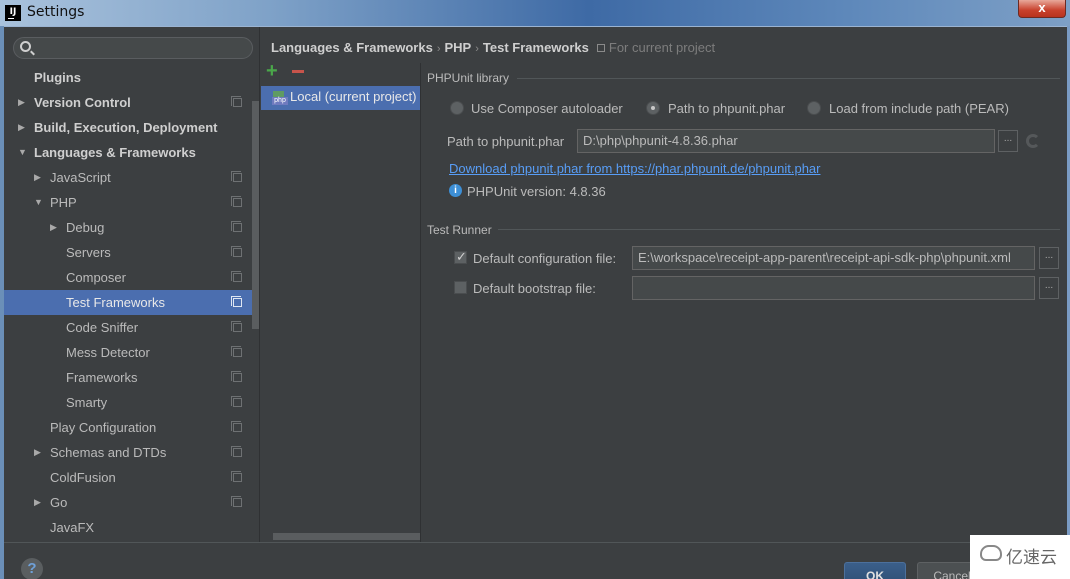  What do you see at coordinates (85, 227) in the screenshot?
I see `sidebar-item-label: Debug` at bounding box center [85, 227].